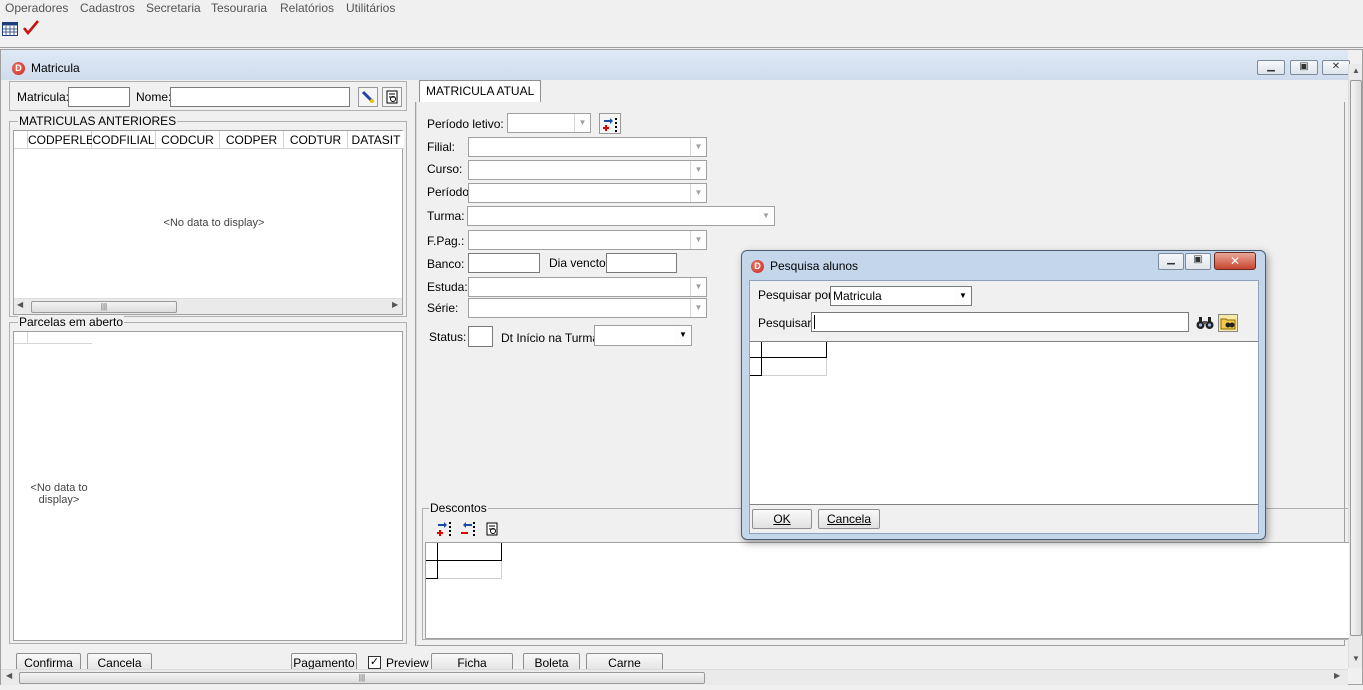 The width and height of the screenshot is (1363, 690). Describe the element at coordinates (468, 529) in the screenshot. I see `remove-discount-icon` at that location.